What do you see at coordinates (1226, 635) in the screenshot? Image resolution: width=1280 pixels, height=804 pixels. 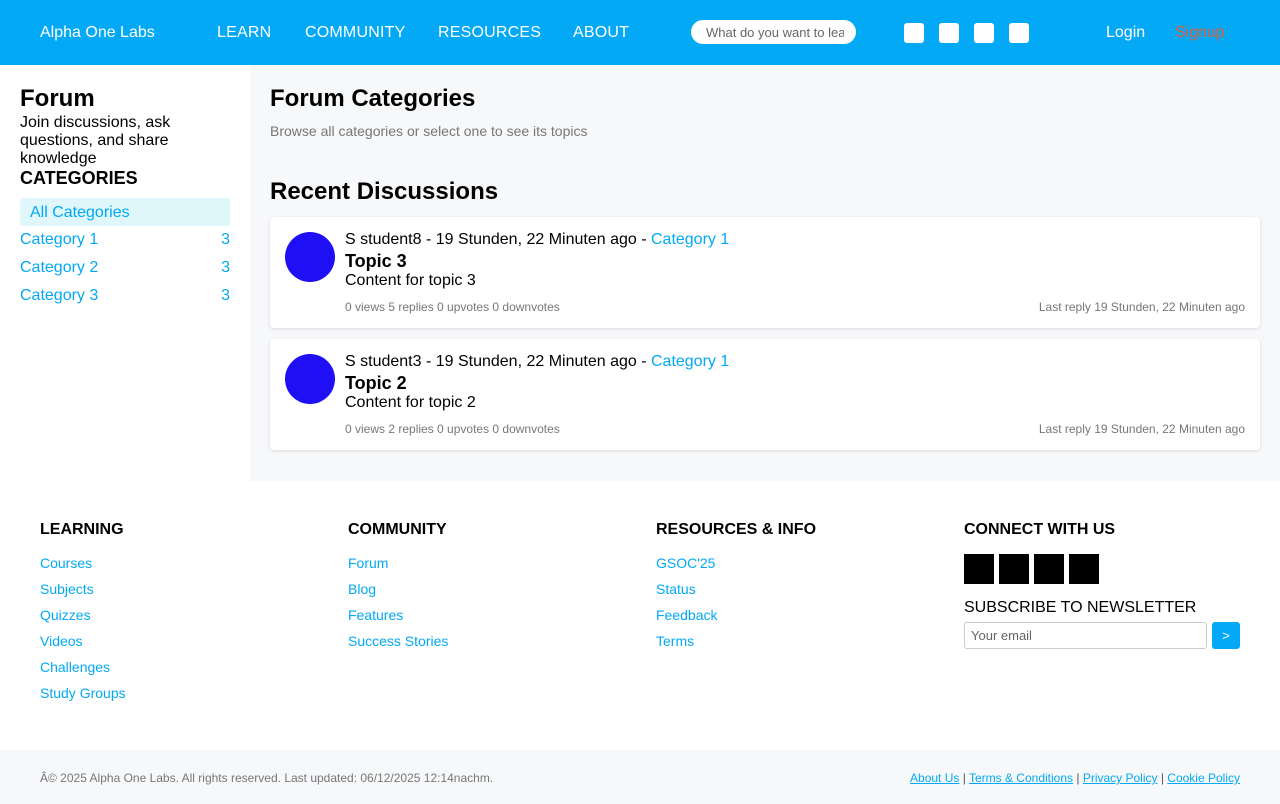 I see `newsletter-submit-button: >` at bounding box center [1226, 635].